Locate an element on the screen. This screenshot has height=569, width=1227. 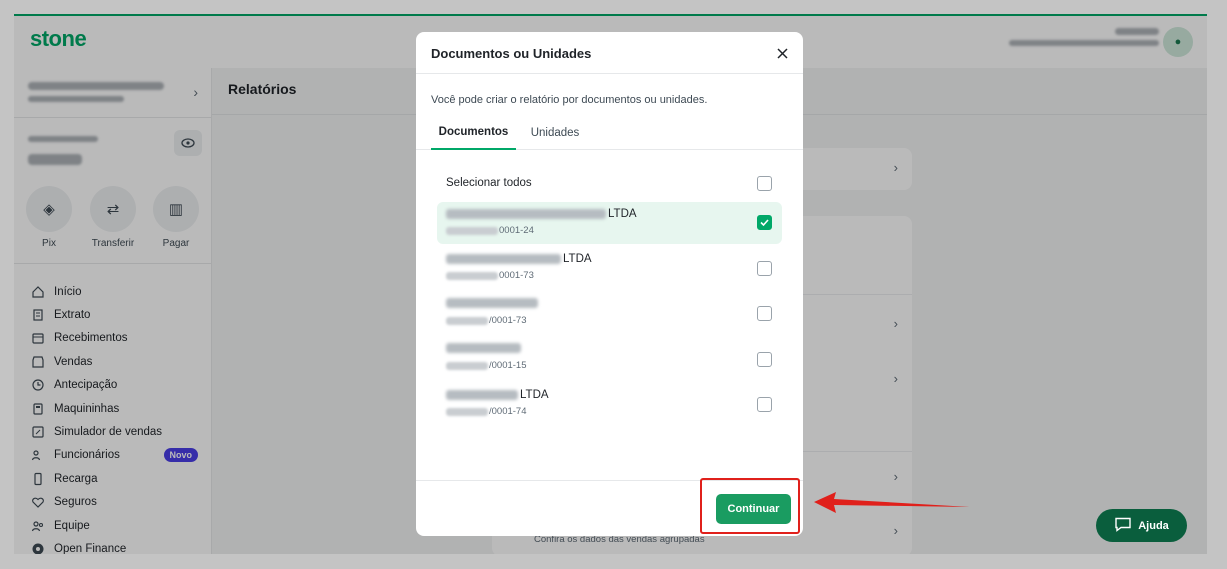
tab-unidades: Unidades is located at coordinates (555, 133).